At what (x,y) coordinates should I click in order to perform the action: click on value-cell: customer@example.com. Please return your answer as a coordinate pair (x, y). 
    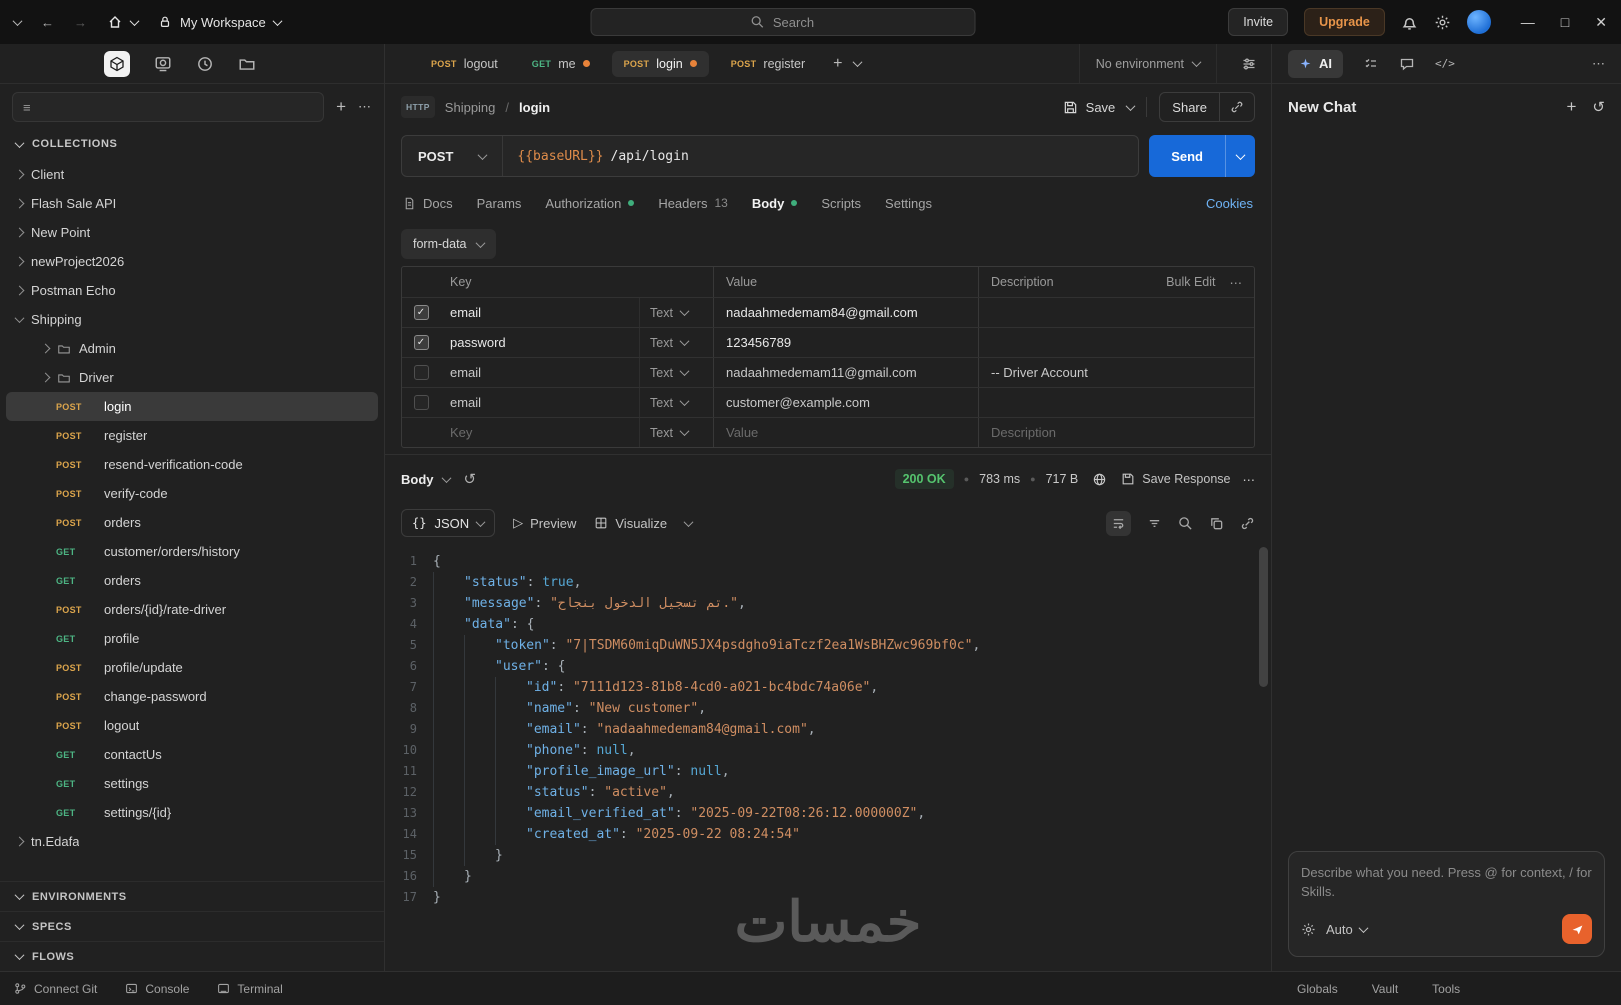
    Looking at the image, I should click on (845, 402).